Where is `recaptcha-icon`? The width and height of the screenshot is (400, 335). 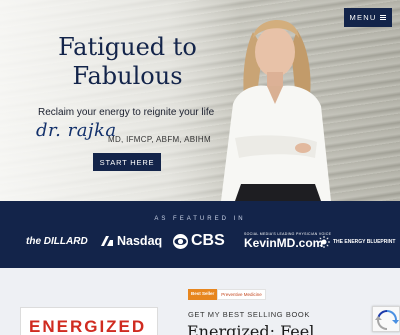 recaptcha-icon is located at coordinates (387, 320).